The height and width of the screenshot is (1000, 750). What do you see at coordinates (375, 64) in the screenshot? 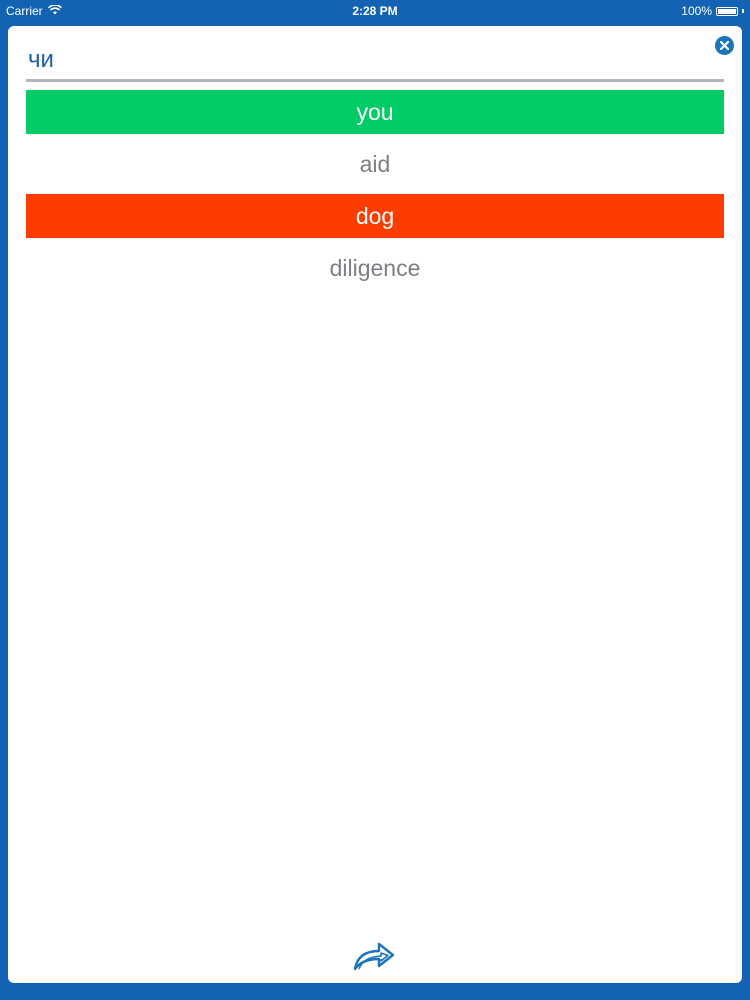
I see `word-header: чи` at bounding box center [375, 64].